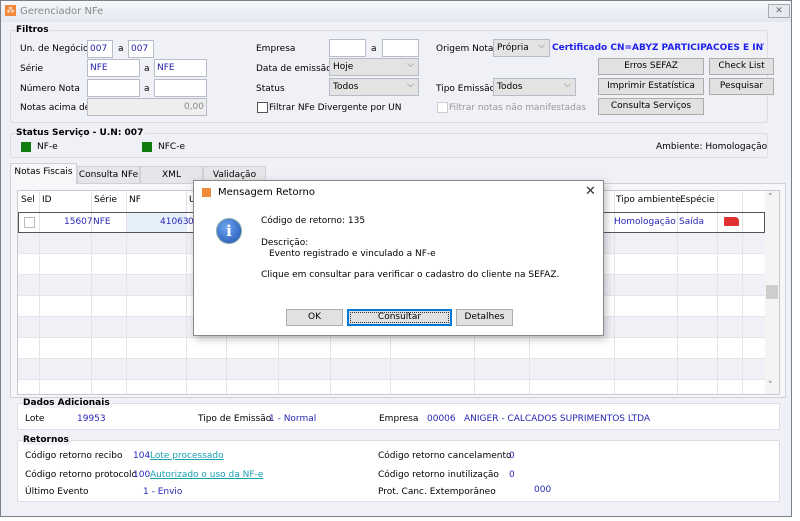 Image resolution: width=800 pixels, height=521 pixels. Describe the element at coordinates (142, 475) in the screenshot. I see `protocolo-code: 100` at that location.